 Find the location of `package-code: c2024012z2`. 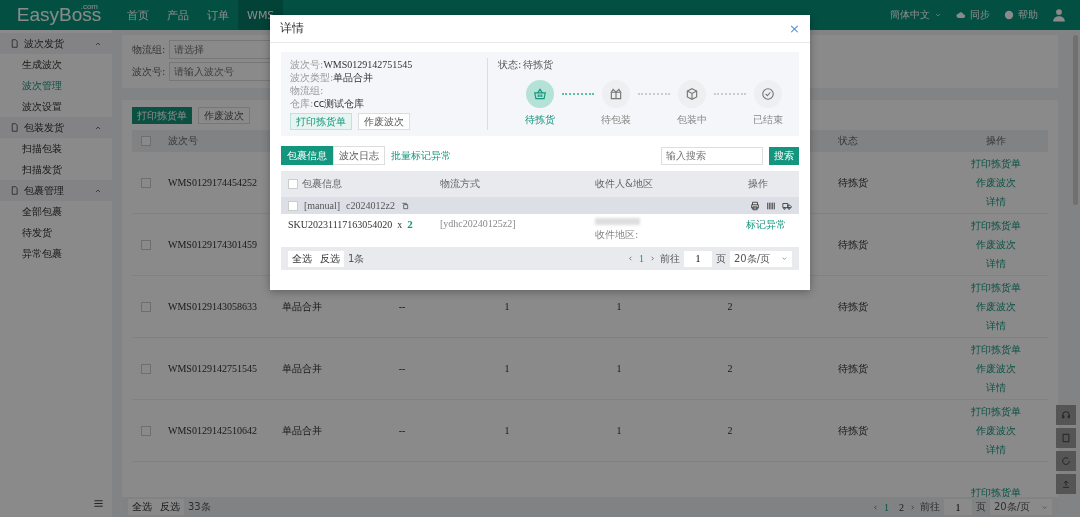

package-code: c2024012z2 is located at coordinates (370, 205).